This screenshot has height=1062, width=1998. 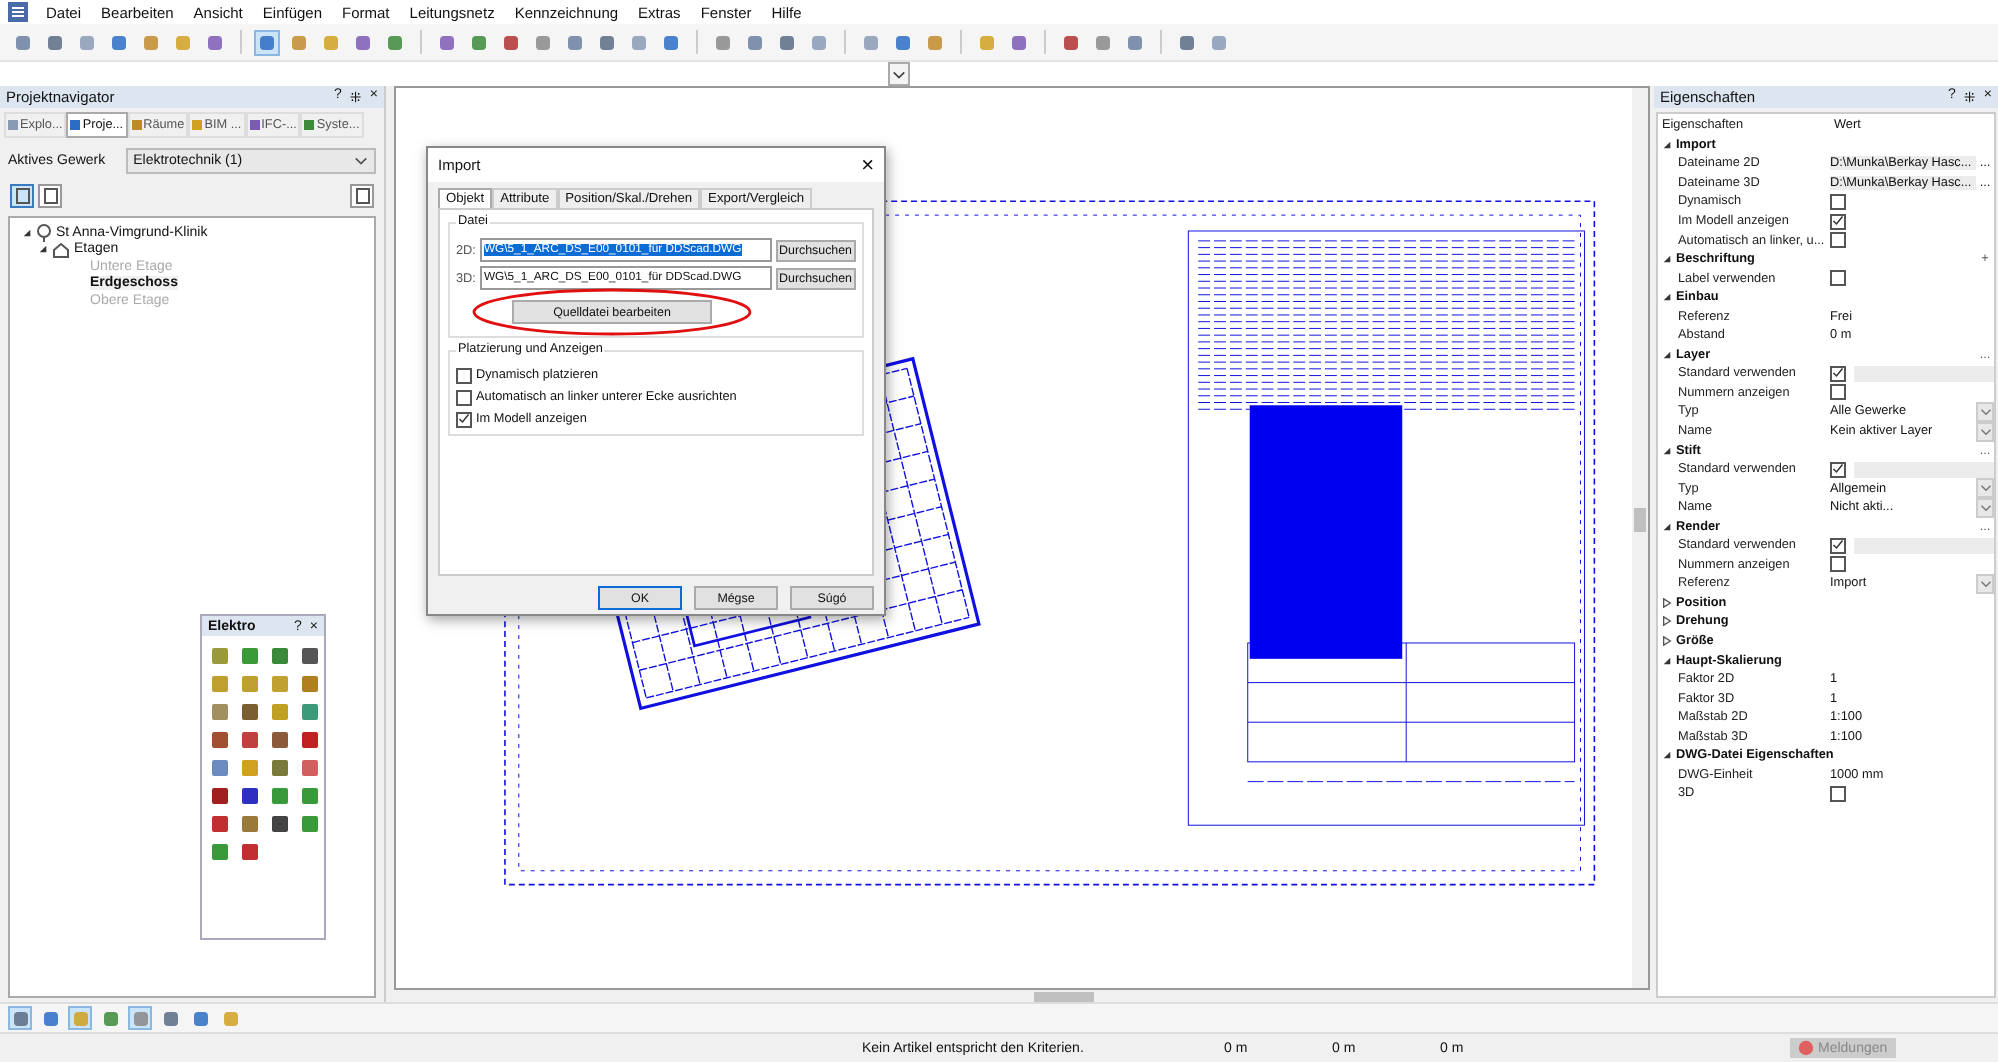 What do you see at coordinates (1806, 1048) in the screenshot?
I see `alert-icon` at bounding box center [1806, 1048].